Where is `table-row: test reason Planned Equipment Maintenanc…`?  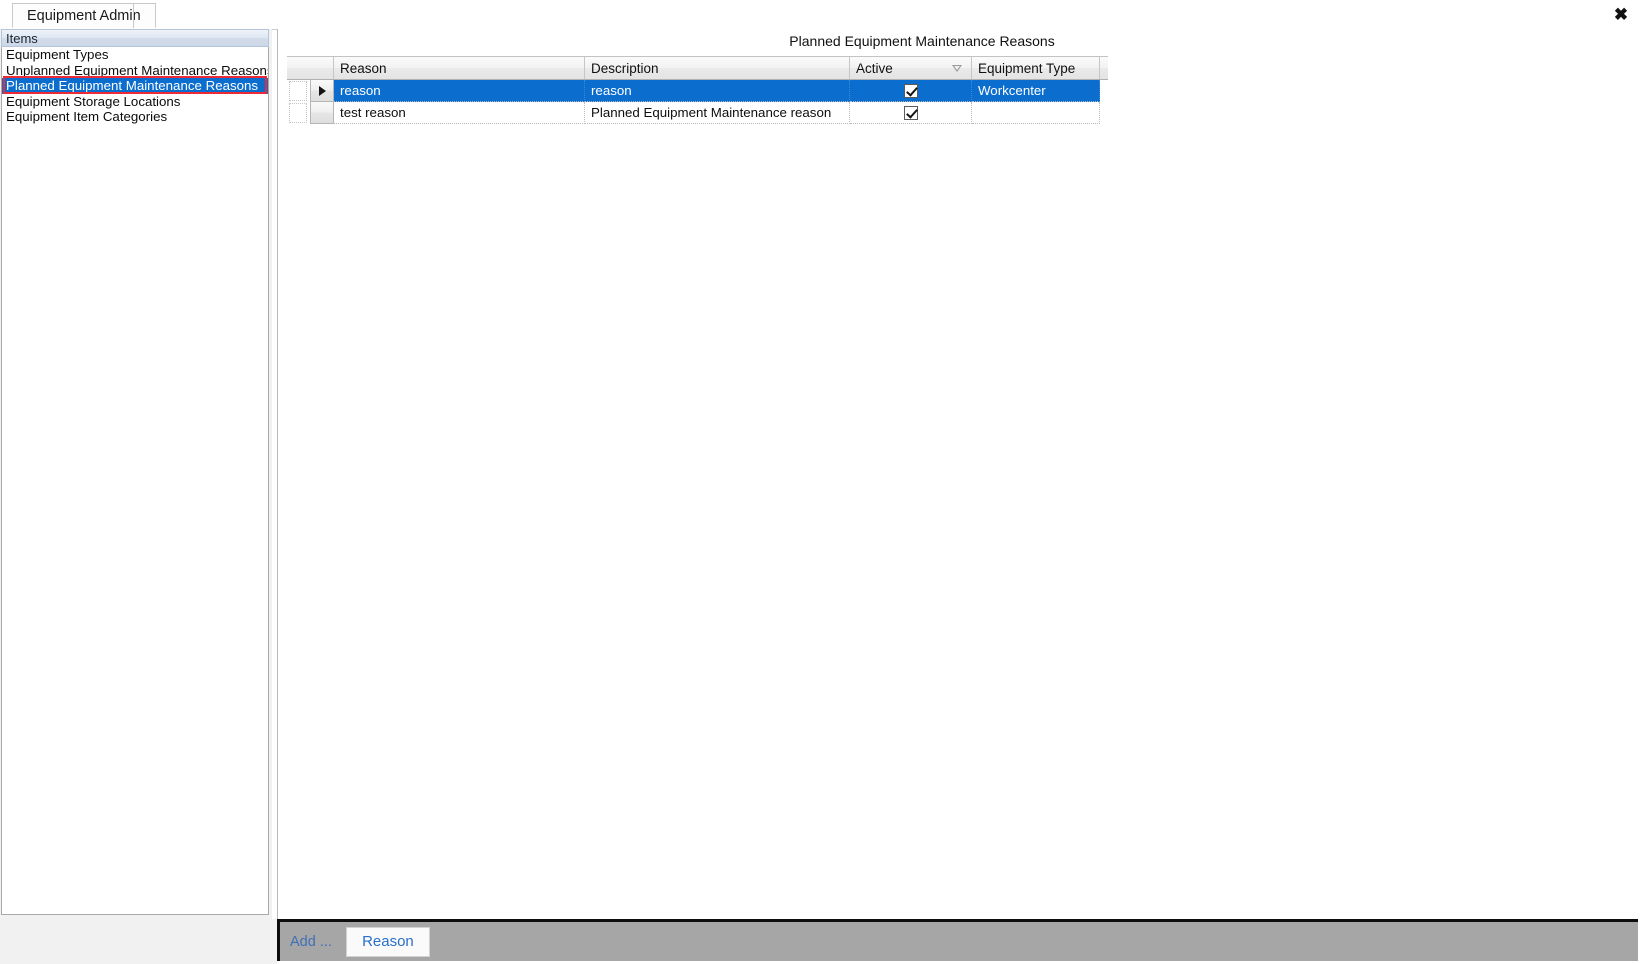
table-row: test reason Planned Equipment Maintenanc… is located at coordinates (697, 113).